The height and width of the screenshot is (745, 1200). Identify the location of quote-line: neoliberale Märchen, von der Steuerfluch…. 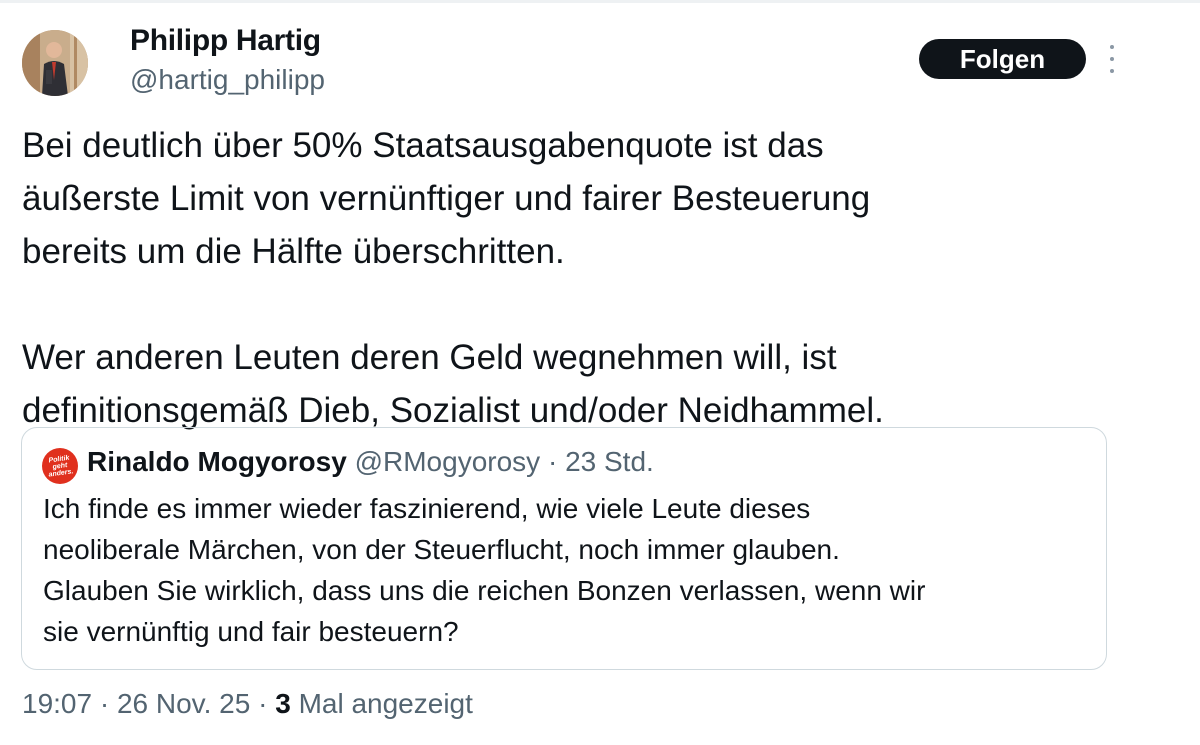
(441, 549).